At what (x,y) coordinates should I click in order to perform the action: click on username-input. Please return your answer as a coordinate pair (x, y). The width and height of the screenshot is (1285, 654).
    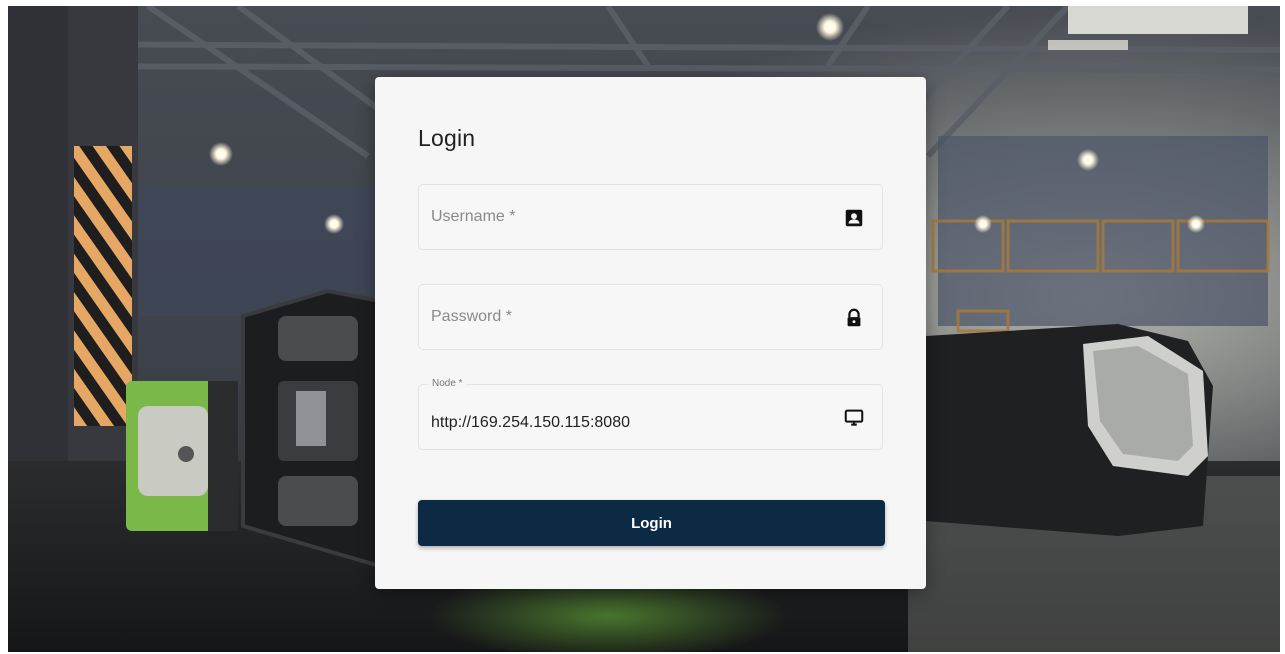
    Looking at the image, I should click on (626, 217).